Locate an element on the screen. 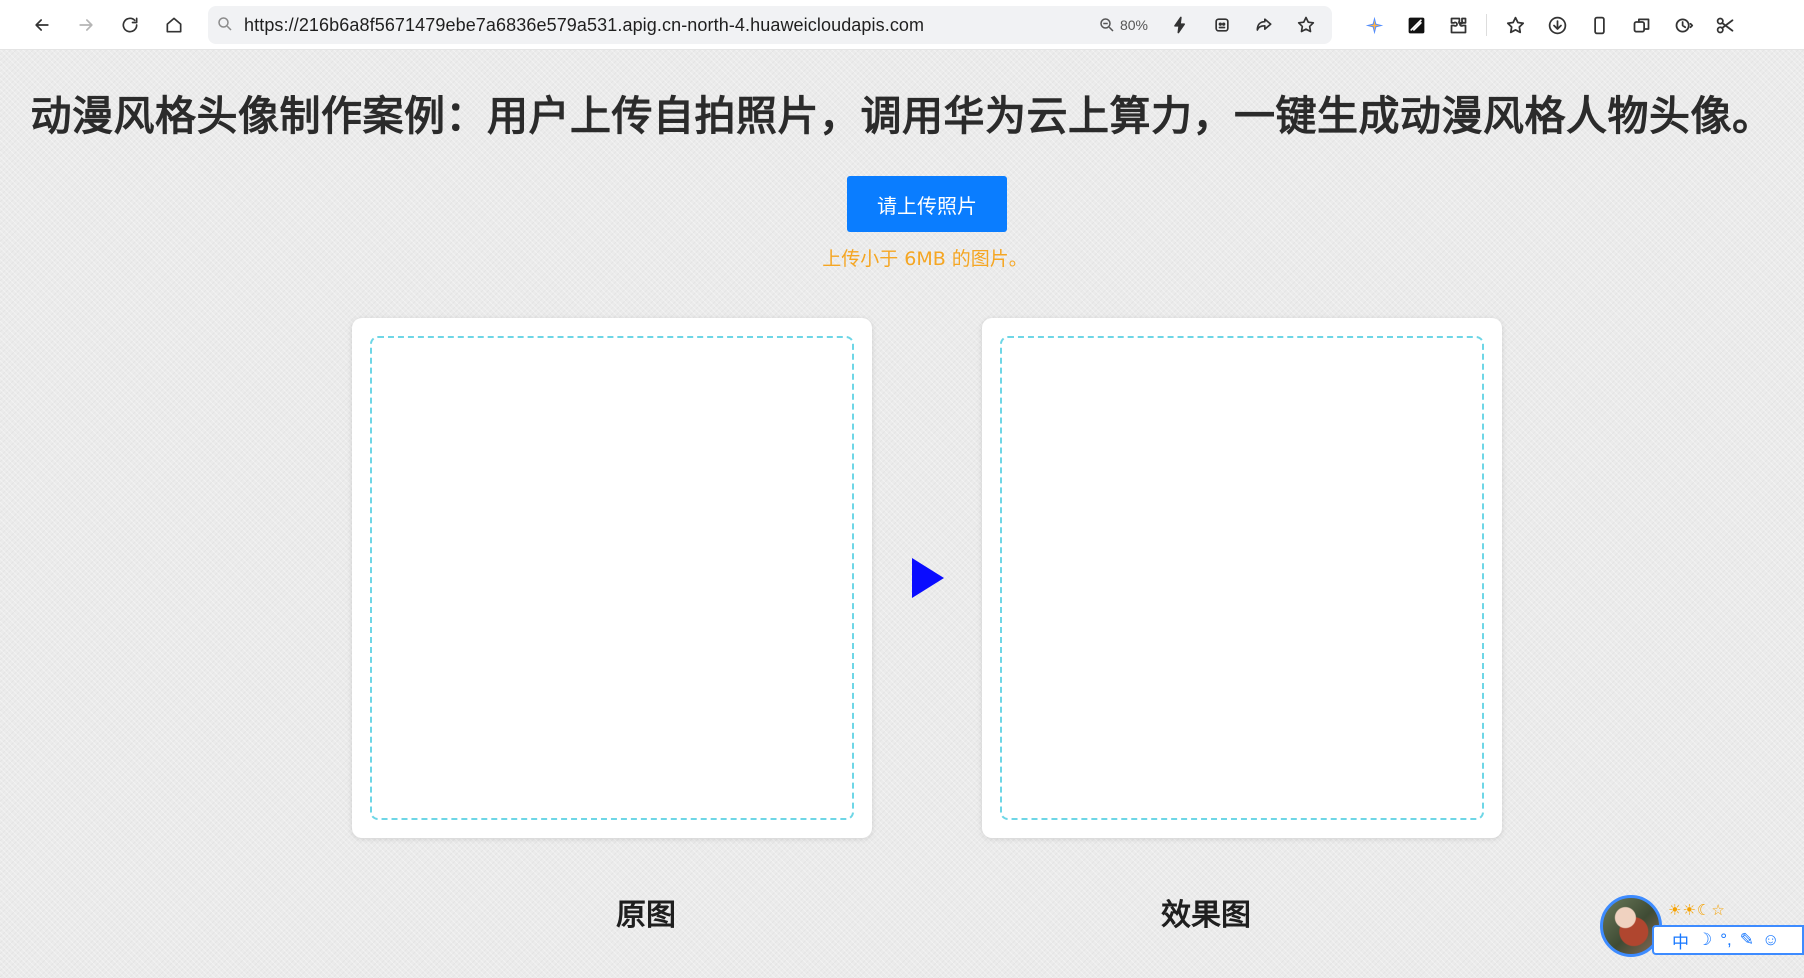 This screenshot has height=978, width=1804. history-icon is located at coordinates (1683, 25).